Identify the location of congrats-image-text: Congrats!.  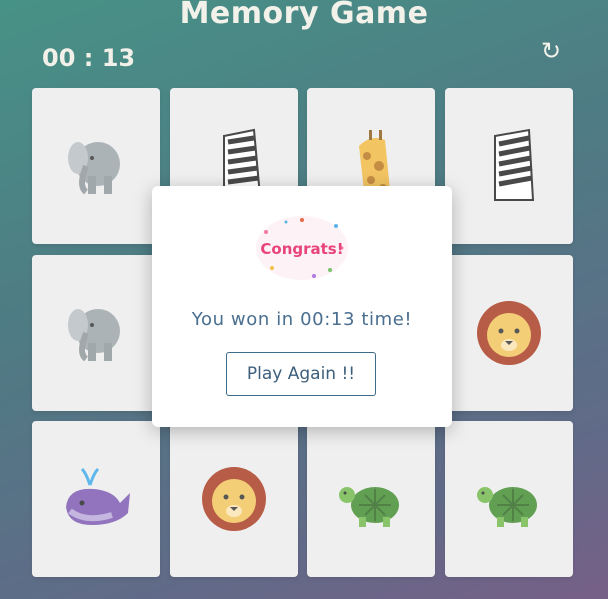
(301, 249).